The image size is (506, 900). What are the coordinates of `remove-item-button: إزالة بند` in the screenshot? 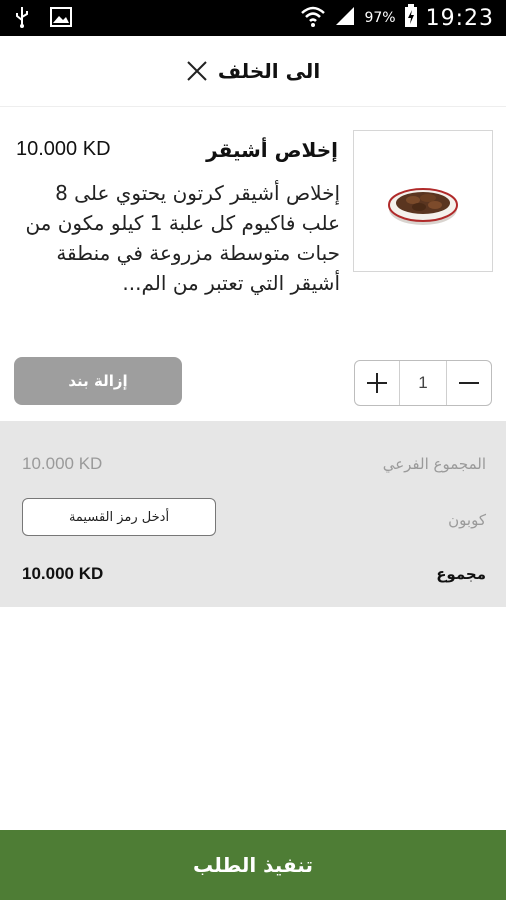 It's located at (98, 381).